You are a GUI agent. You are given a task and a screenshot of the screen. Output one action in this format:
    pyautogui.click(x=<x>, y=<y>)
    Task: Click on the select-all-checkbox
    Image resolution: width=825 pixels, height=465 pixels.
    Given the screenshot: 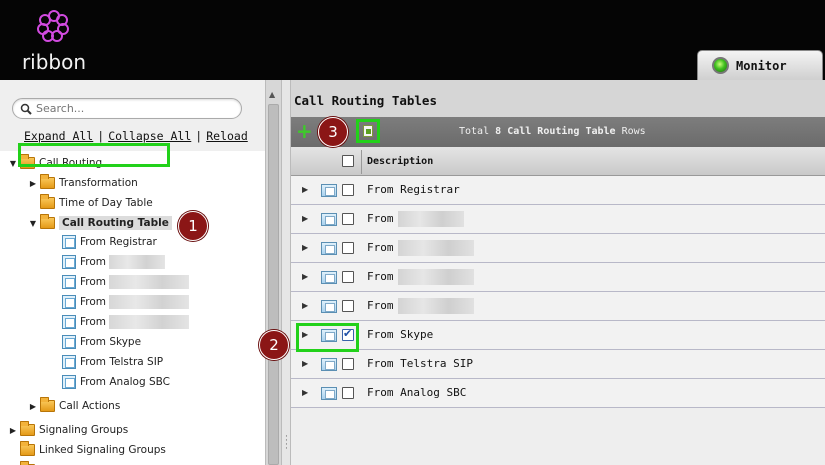 What is the action you would take?
    pyautogui.click(x=348, y=161)
    